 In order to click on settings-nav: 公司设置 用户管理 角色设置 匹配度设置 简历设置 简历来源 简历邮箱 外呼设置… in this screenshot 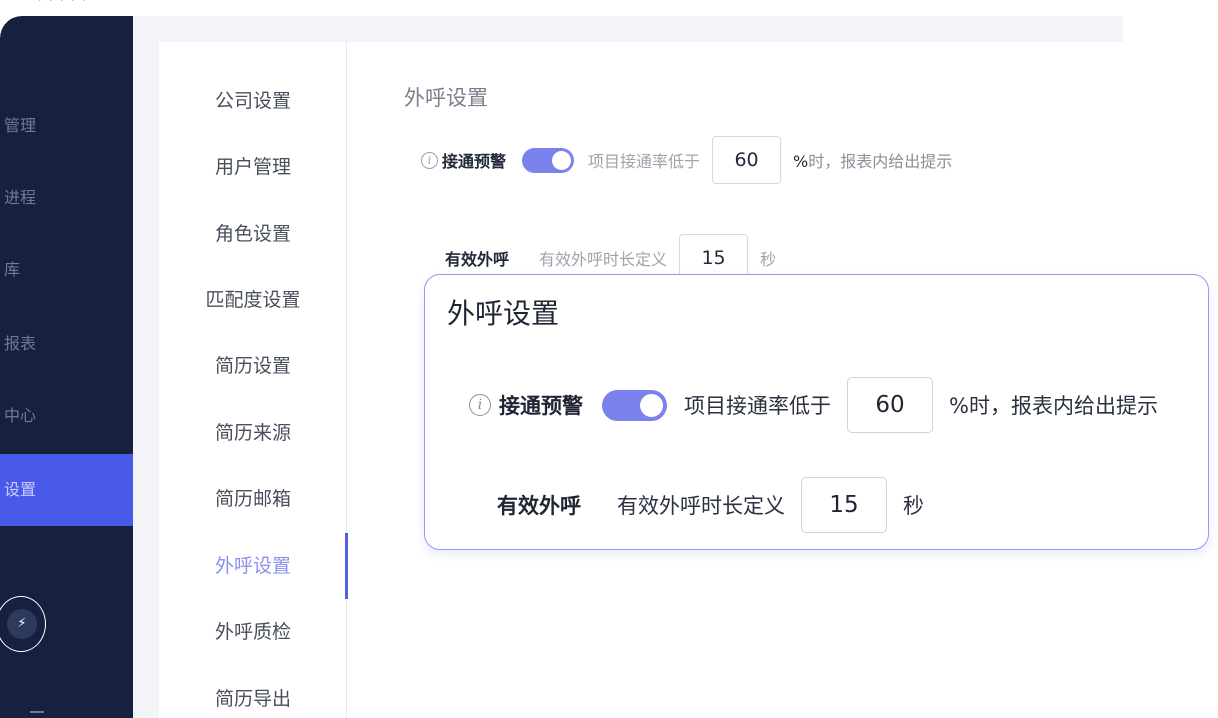, I will do `click(253, 380)`.